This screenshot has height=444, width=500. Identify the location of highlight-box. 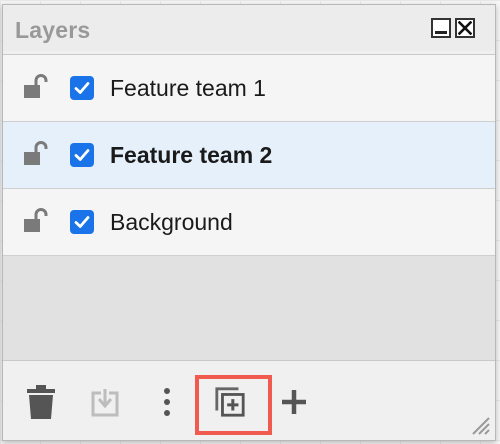
(233, 405).